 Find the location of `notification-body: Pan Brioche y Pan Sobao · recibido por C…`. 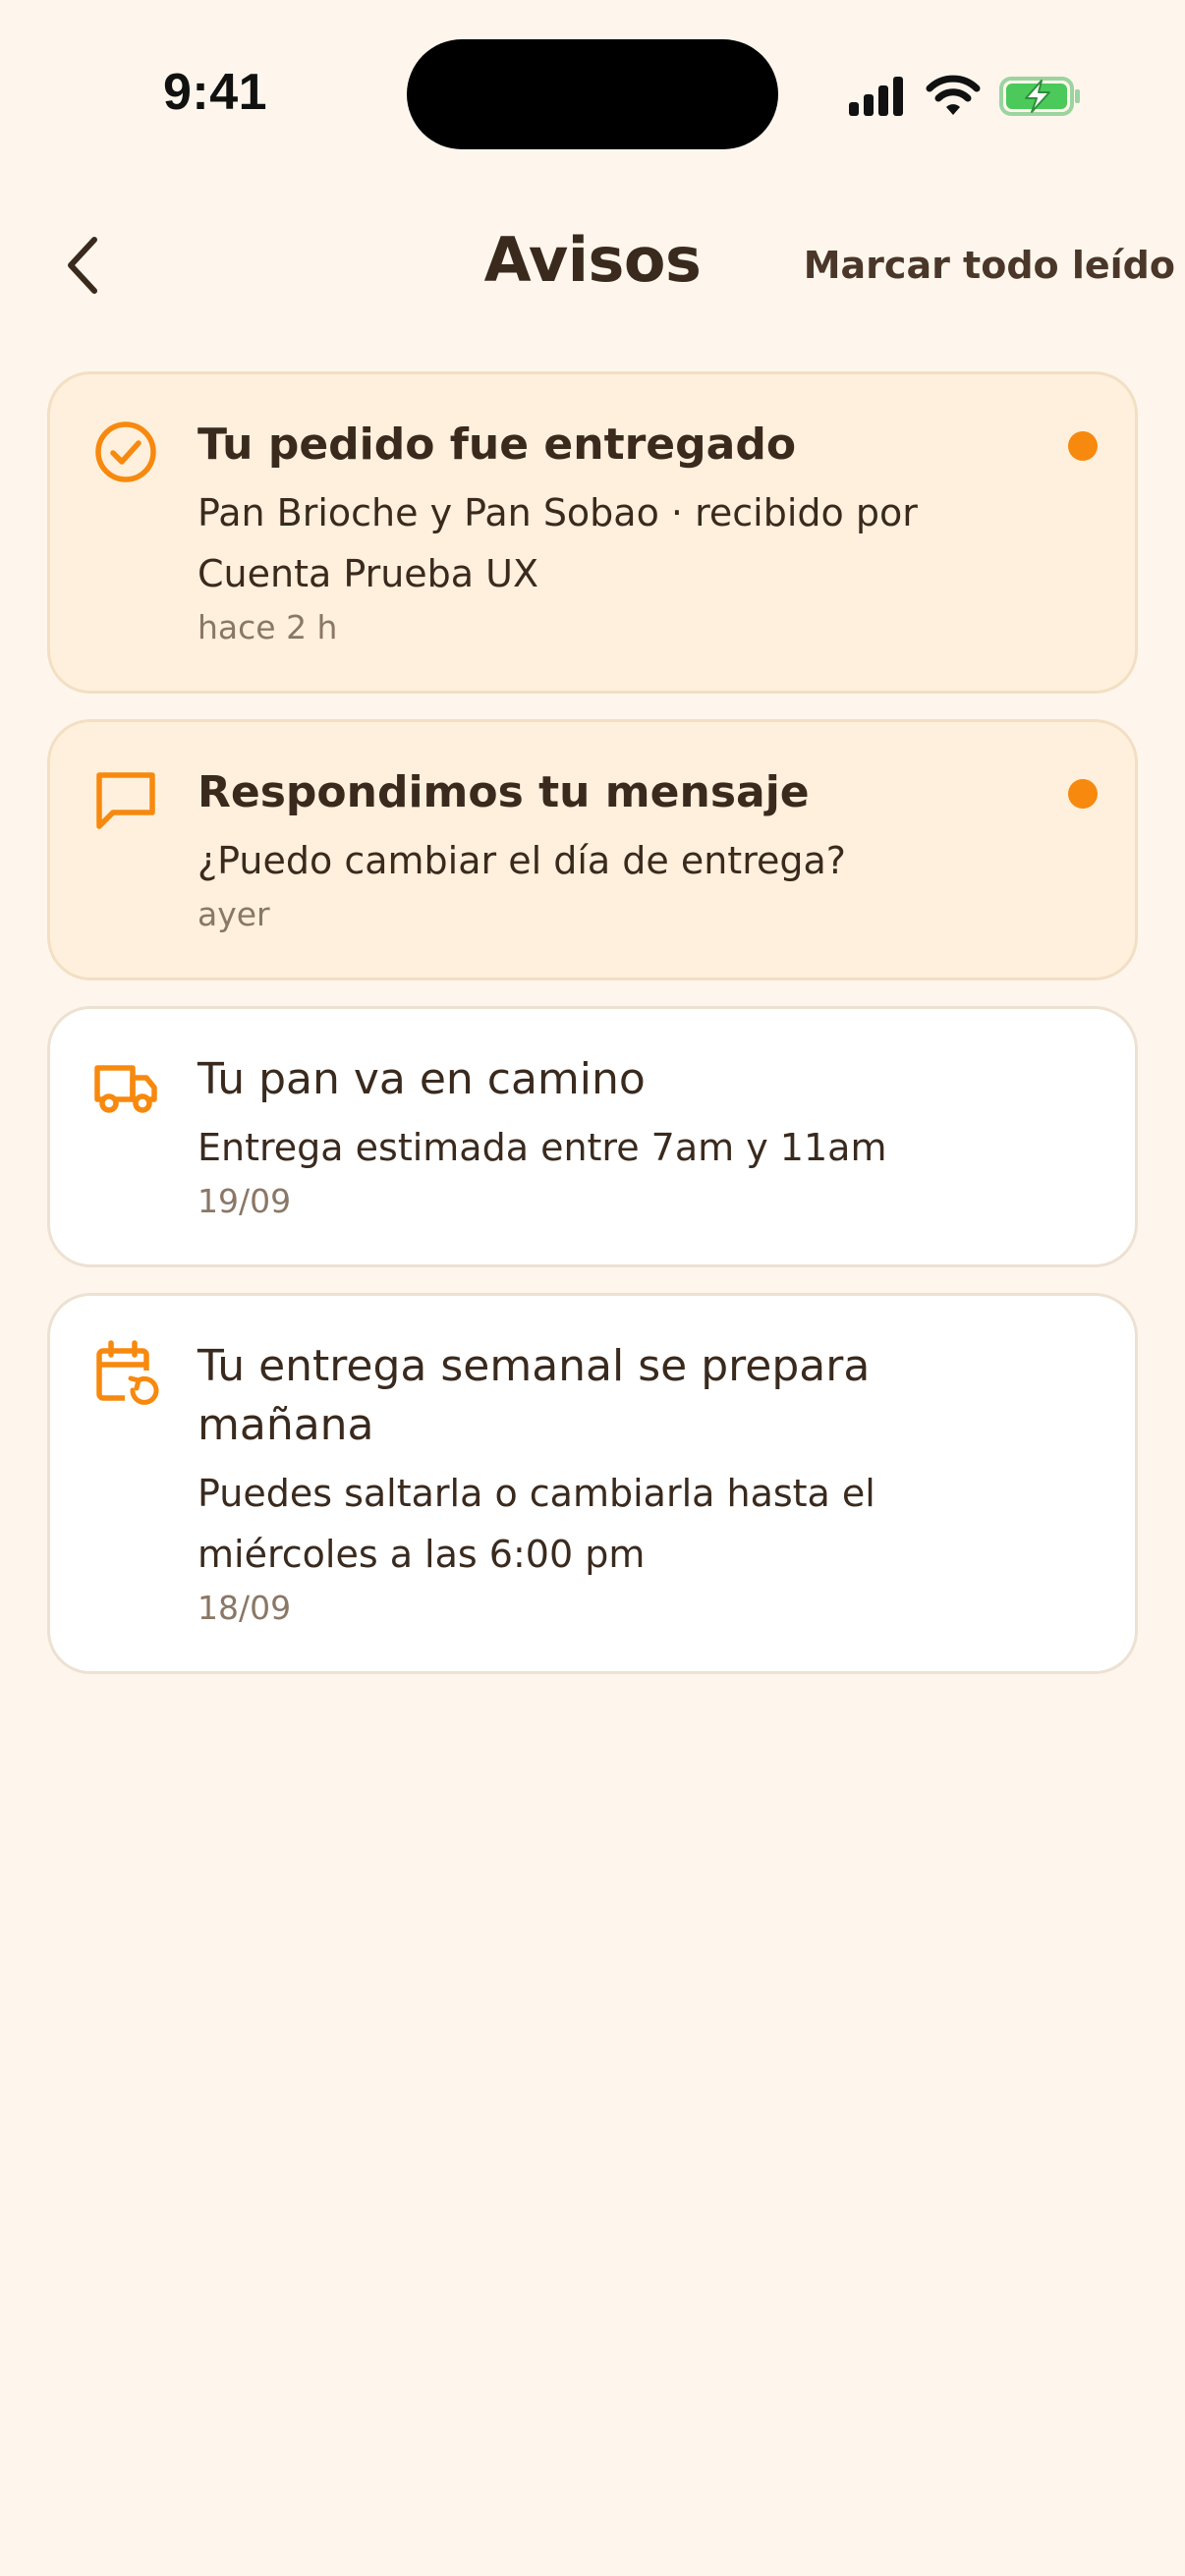

notification-body: Pan Brioche y Pan Sobao · recibido por C… is located at coordinates (558, 543).